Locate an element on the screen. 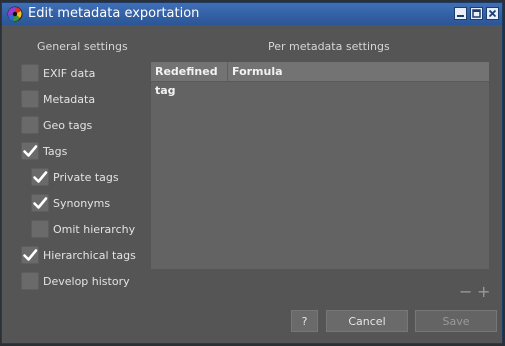  checkbox-label: Tags is located at coordinates (55, 151).